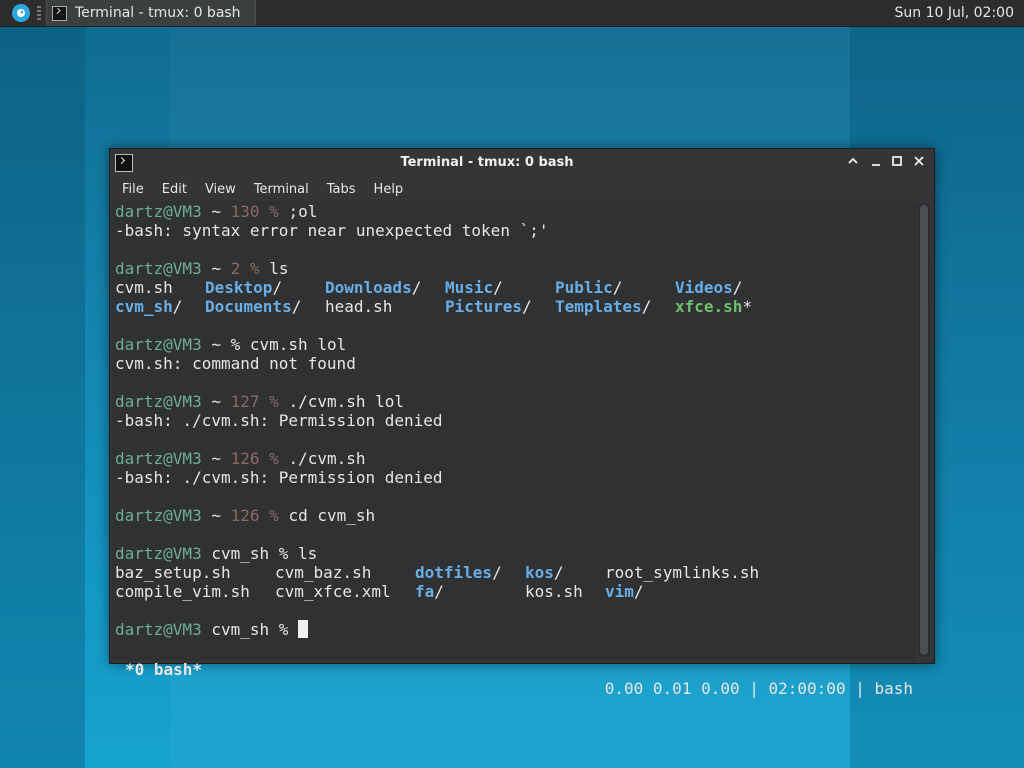 The width and height of the screenshot is (1024, 768). What do you see at coordinates (173, 572) in the screenshot?
I see `file-entry: baz_setup.sh` at bounding box center [173, 572].